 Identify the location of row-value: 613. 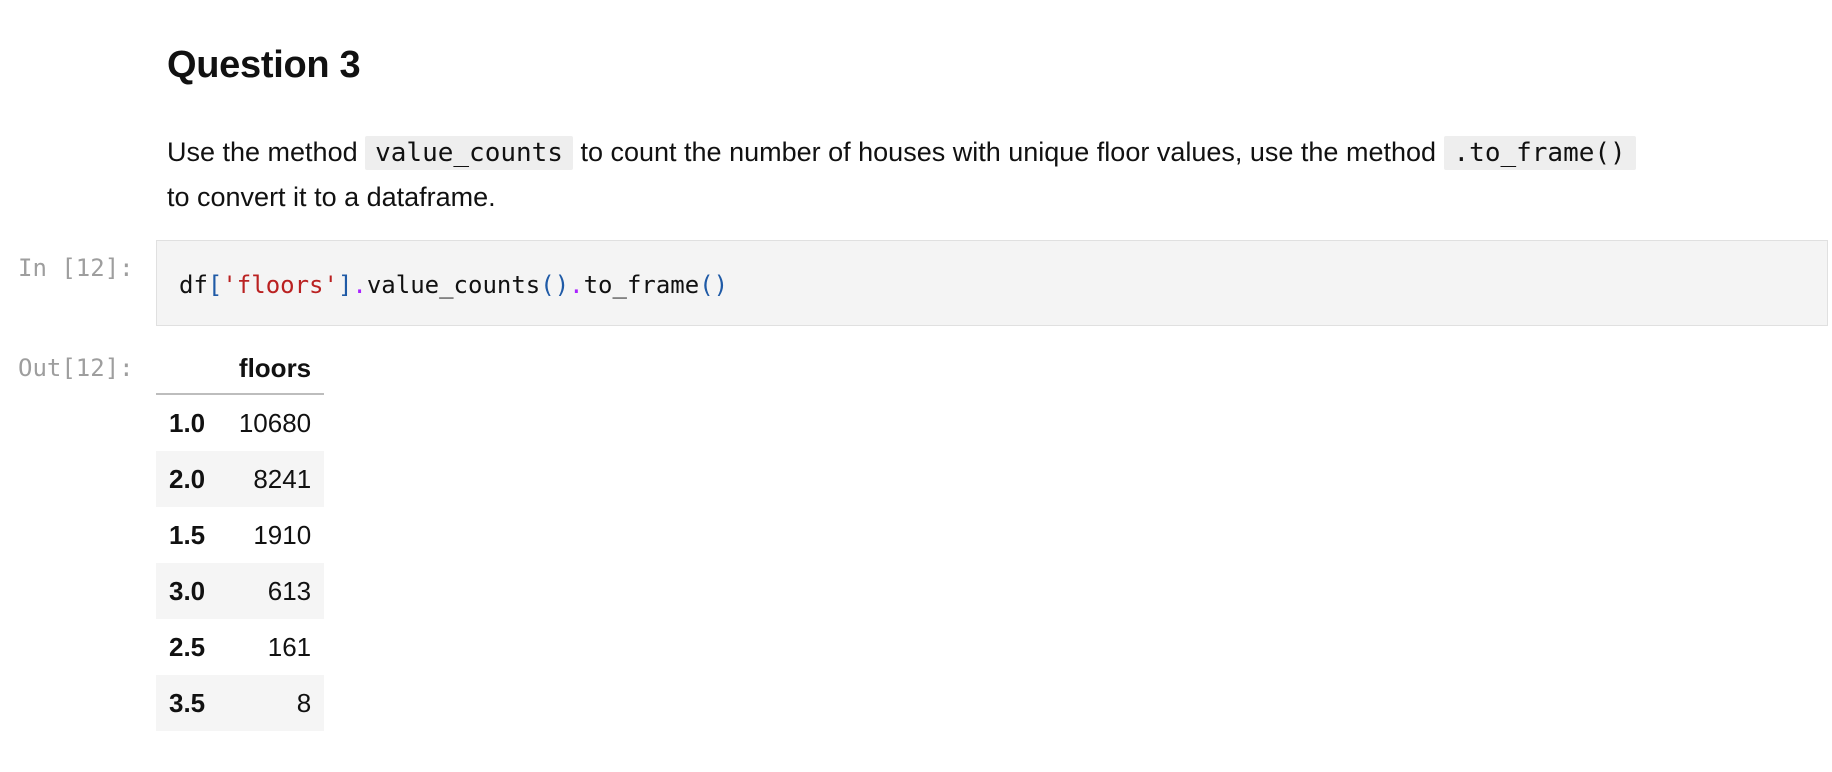
(289, 590).